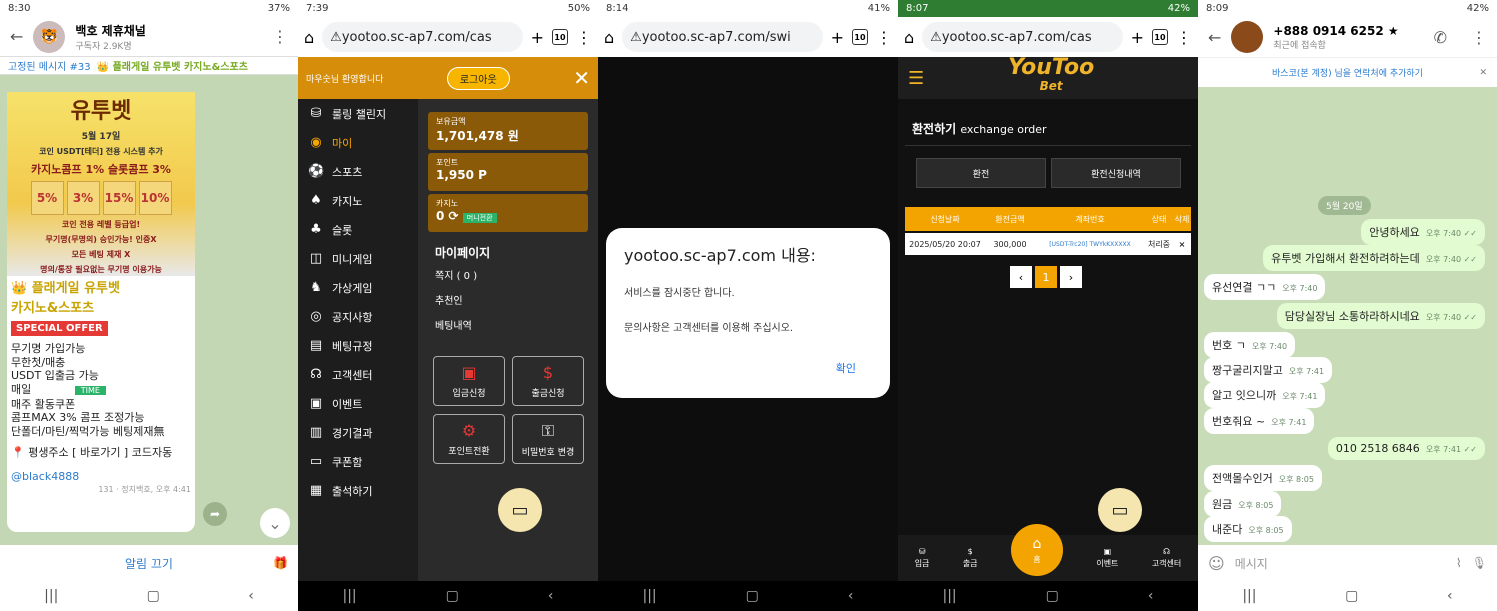 Image resolution: width=1497 pixels, height=611 pixels. Describe the element at coordinates (1071, 277) in the screenshot. I see `next-page-button: ›` at that location.